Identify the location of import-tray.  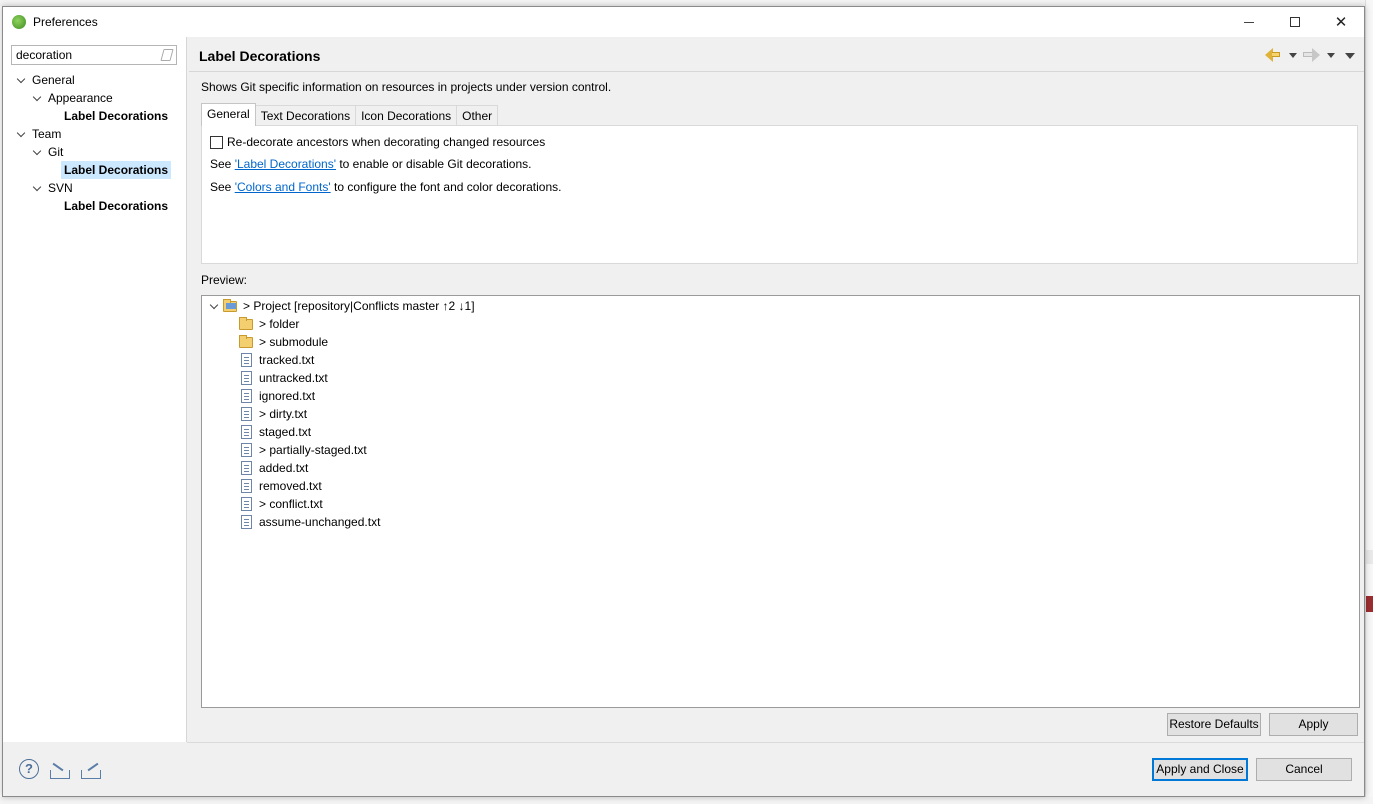
(60, 774).